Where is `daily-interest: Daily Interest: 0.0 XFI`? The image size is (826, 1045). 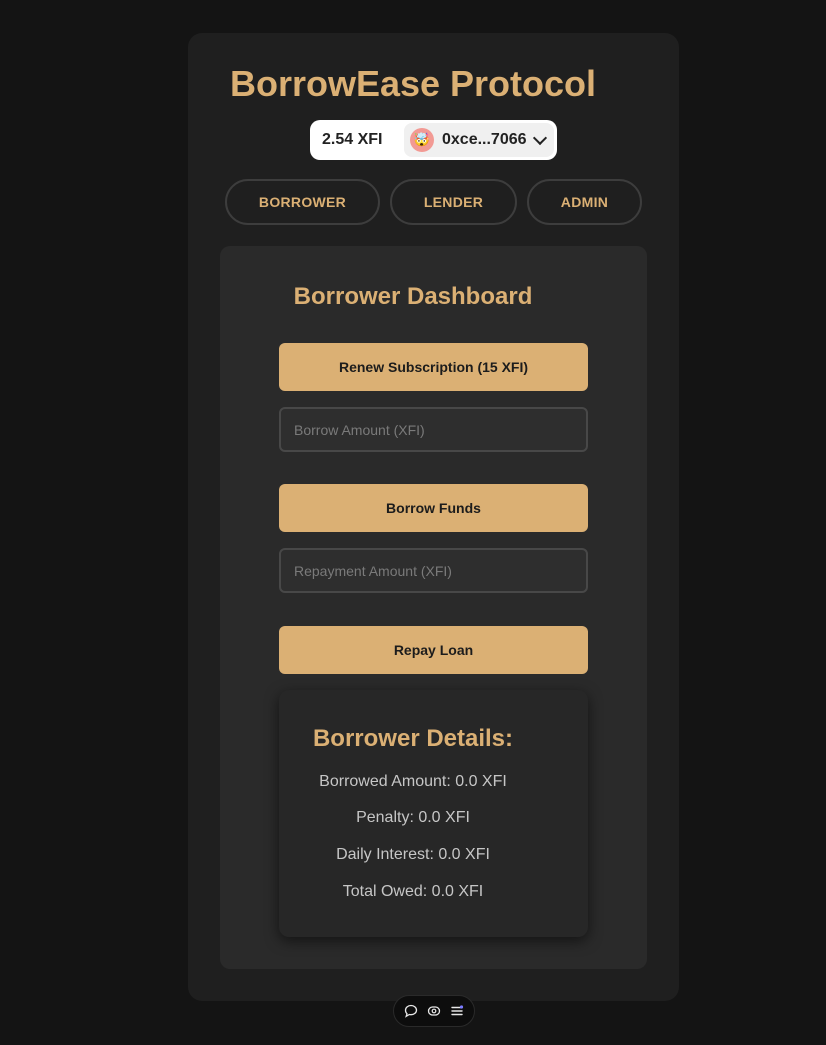
daily-interest: Daily Interest: 0.0 XFI is located at coordinates (413, 854).